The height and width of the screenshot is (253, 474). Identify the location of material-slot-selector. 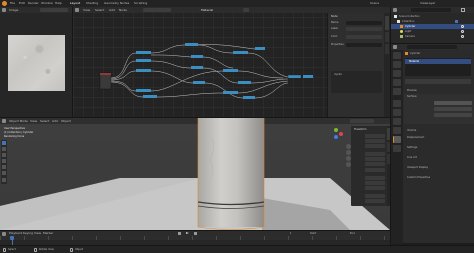
(157, 10).